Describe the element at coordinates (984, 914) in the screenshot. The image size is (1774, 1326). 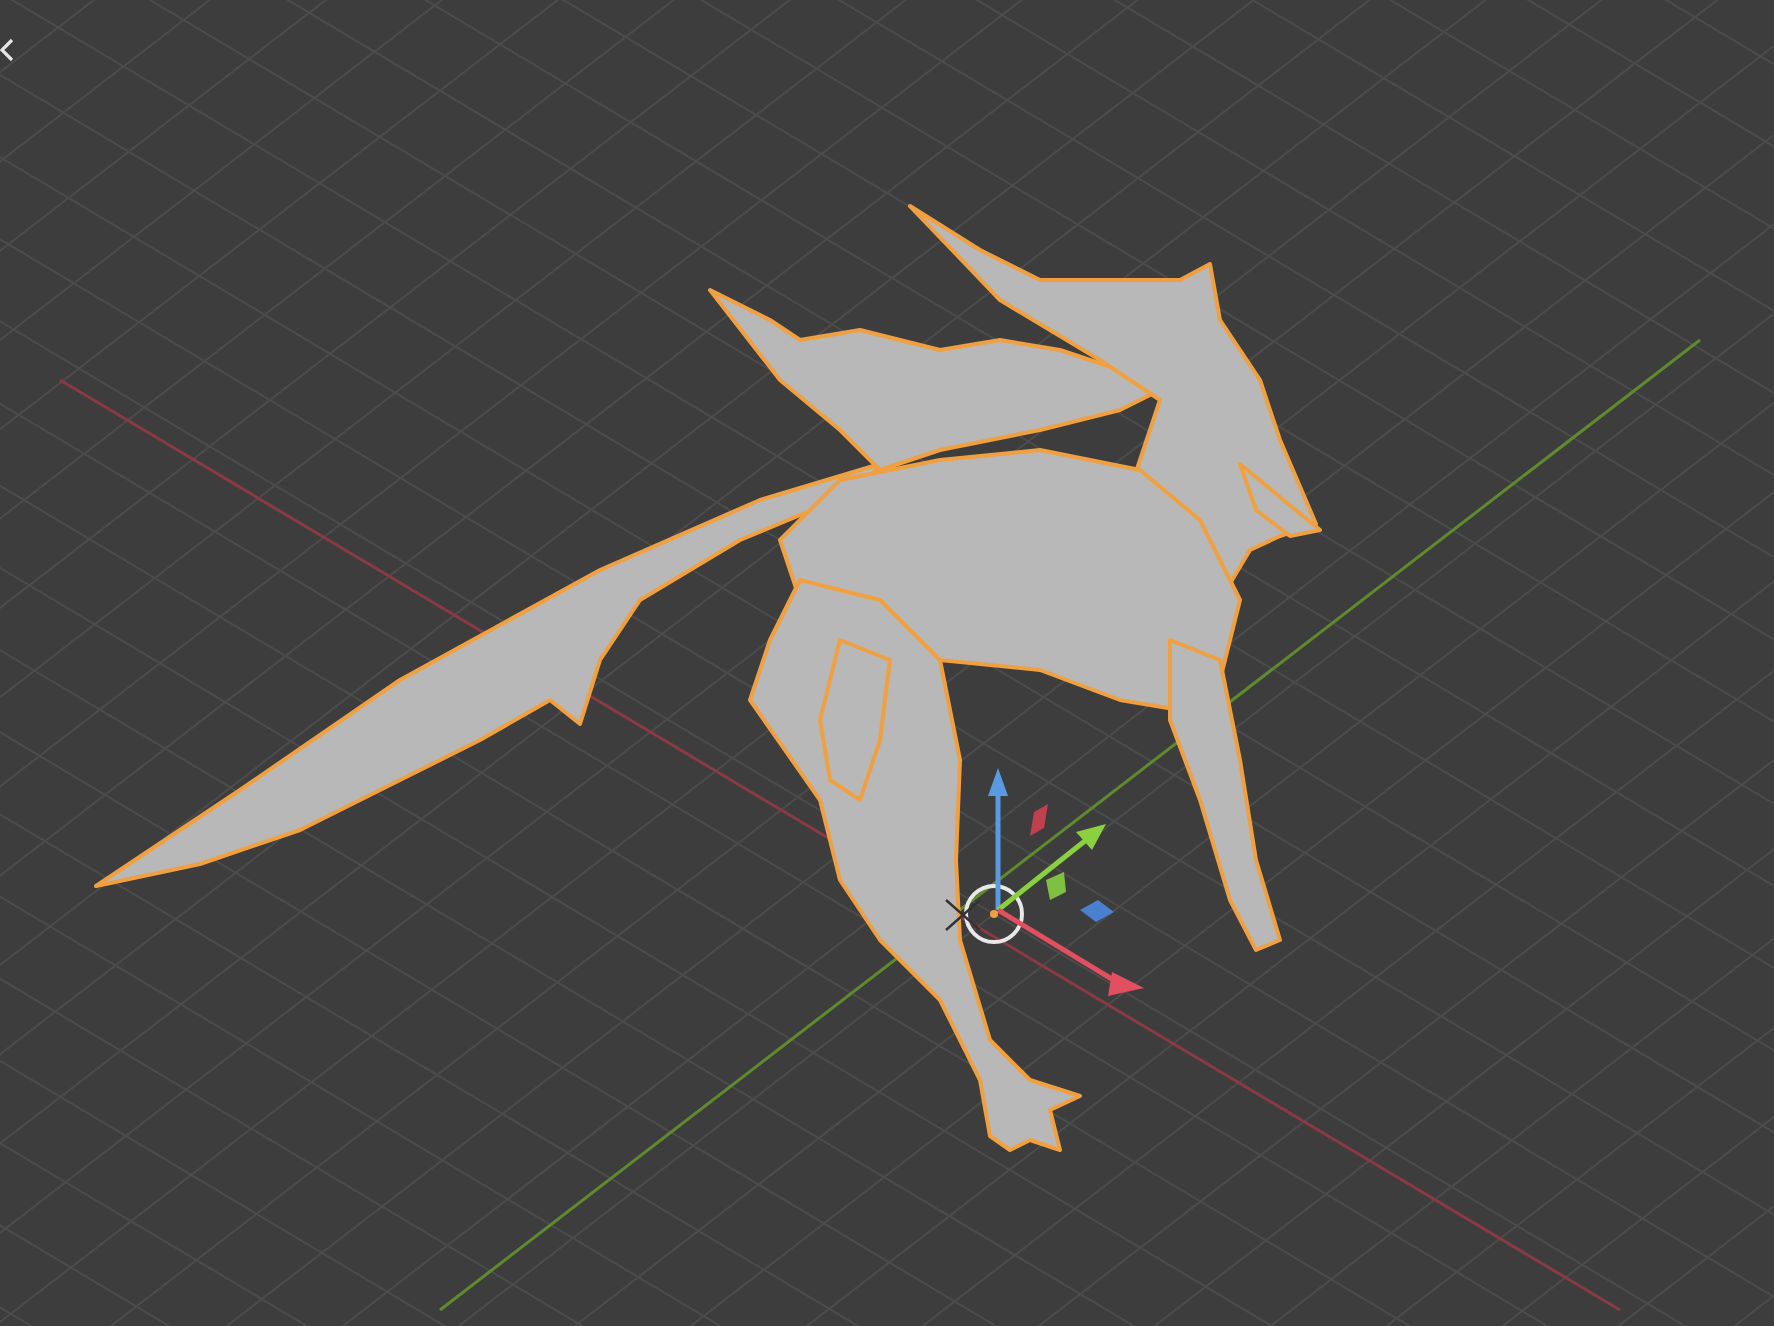
I see `cursor-3d-icon` at that location.